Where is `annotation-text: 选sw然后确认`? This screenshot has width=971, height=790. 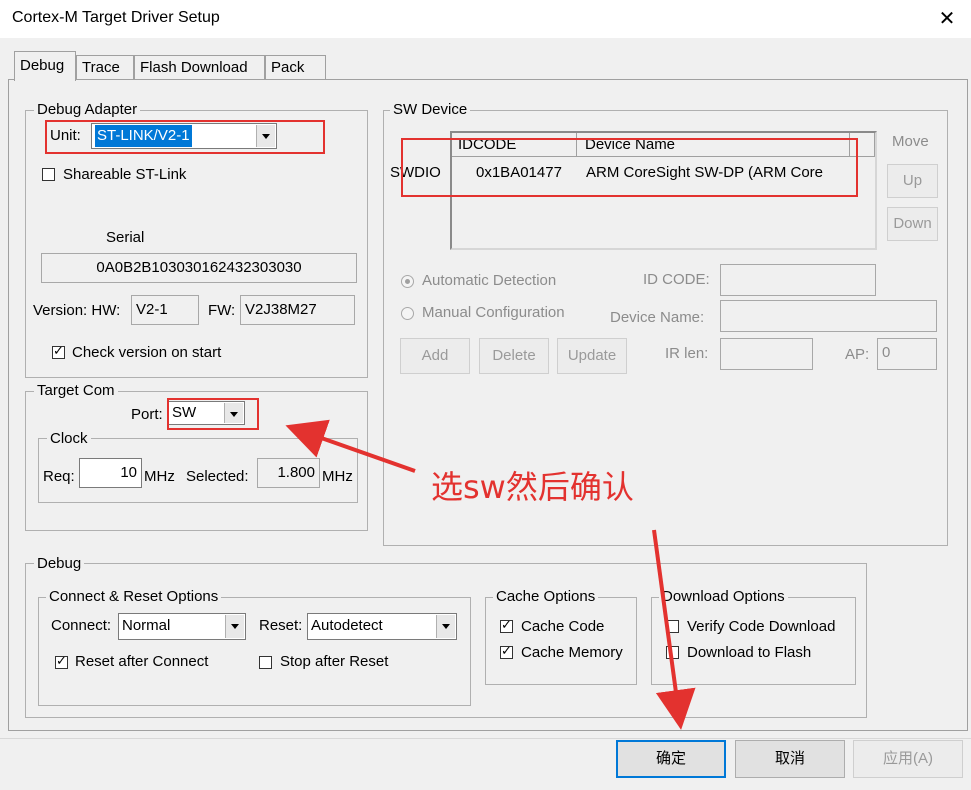
annotation-text: 选sw然后确认 is located at coordinates (532, 487).